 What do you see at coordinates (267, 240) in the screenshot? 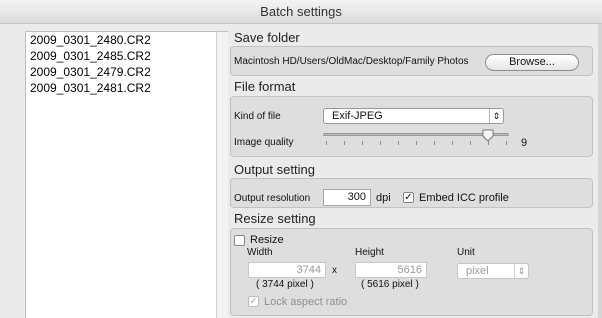
I see `resize-label: Resize` at bounding box center [267, 240].